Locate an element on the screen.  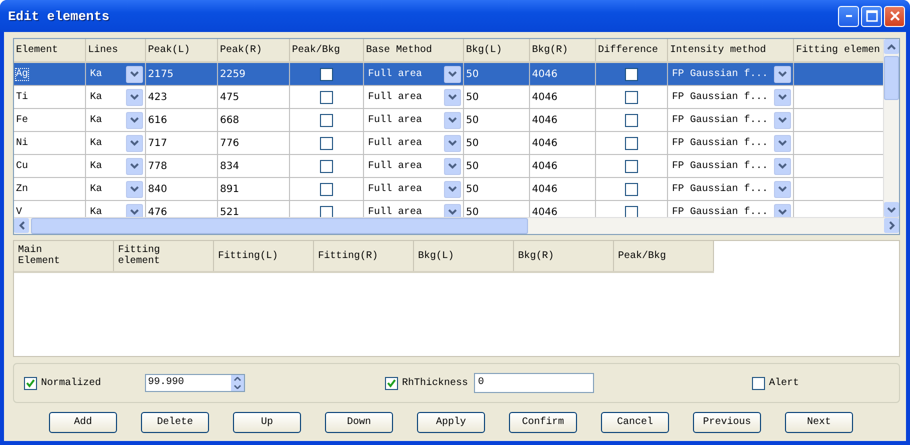
dialog-button: Down is located at coordinates (359, 422).